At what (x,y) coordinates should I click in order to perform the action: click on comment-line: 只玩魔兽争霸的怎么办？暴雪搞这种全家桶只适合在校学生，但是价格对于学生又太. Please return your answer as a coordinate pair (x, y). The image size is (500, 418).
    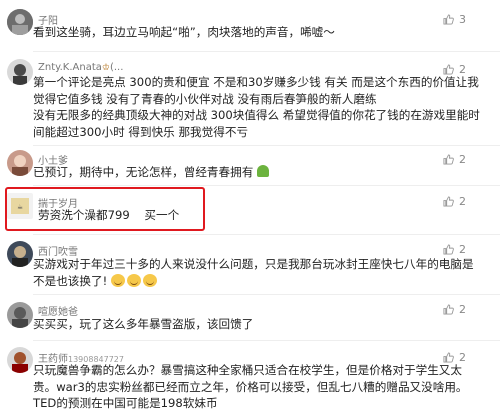
    Looking at the image, I should click on (247, 370).